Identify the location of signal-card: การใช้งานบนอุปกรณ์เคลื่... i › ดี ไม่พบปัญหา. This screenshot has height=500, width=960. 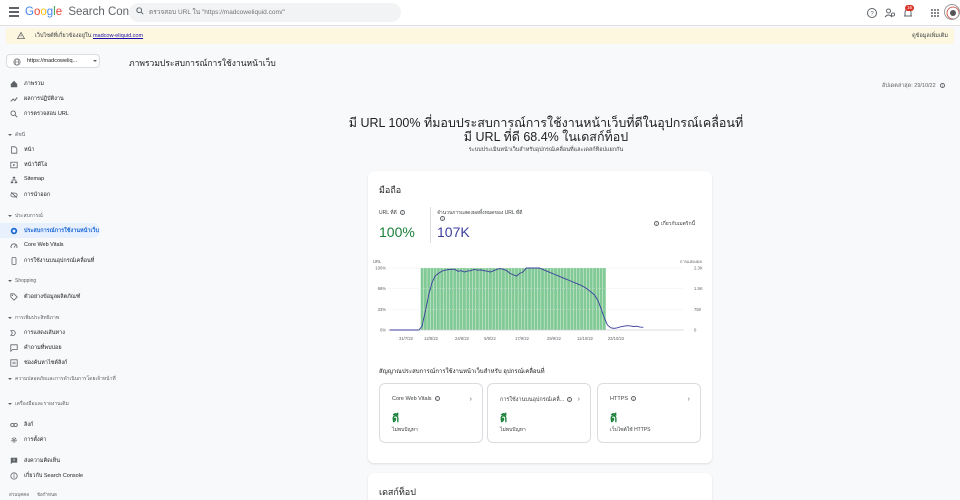
(539, 413).